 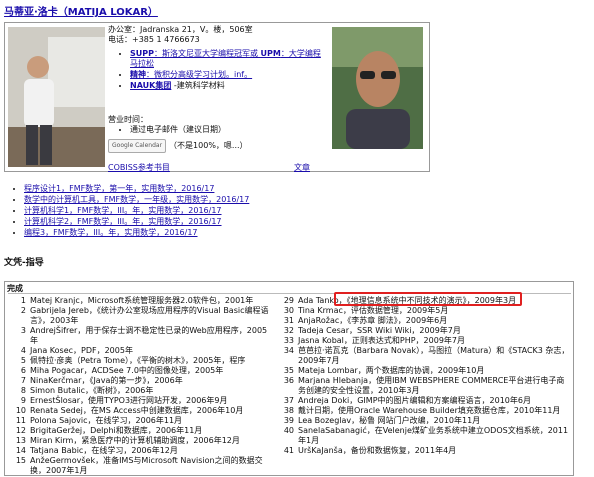 I want to click on thesis-number: 3, so click(x=23, y=330).